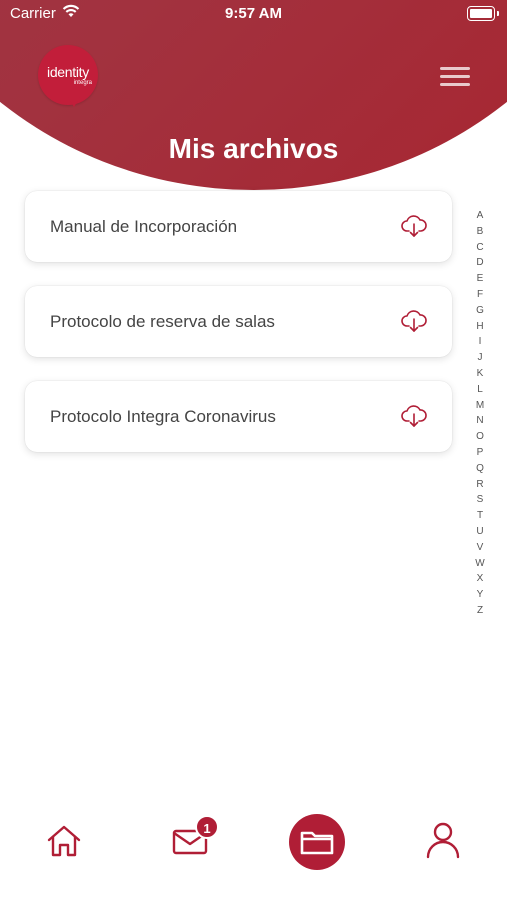 The image size is (507, 900). Describe the element at coordinates (144, 226) in the screenshot. I see `file-name: Manual de Incorporación` at that location.